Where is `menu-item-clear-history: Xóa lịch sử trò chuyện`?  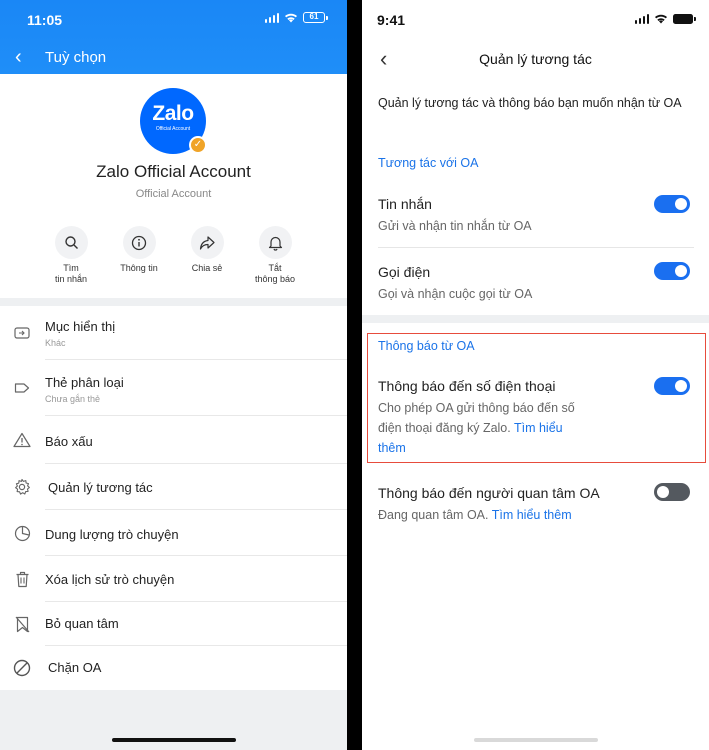 menu-item-clear-history: Xóa lịch sử trò chuyện is located at coordinates (173, 579).